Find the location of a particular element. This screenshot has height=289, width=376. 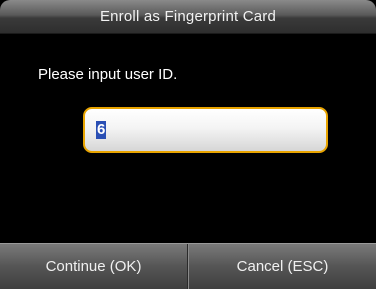

user-id-prompt: Please input user ID. is located at coordinates (108, 74).